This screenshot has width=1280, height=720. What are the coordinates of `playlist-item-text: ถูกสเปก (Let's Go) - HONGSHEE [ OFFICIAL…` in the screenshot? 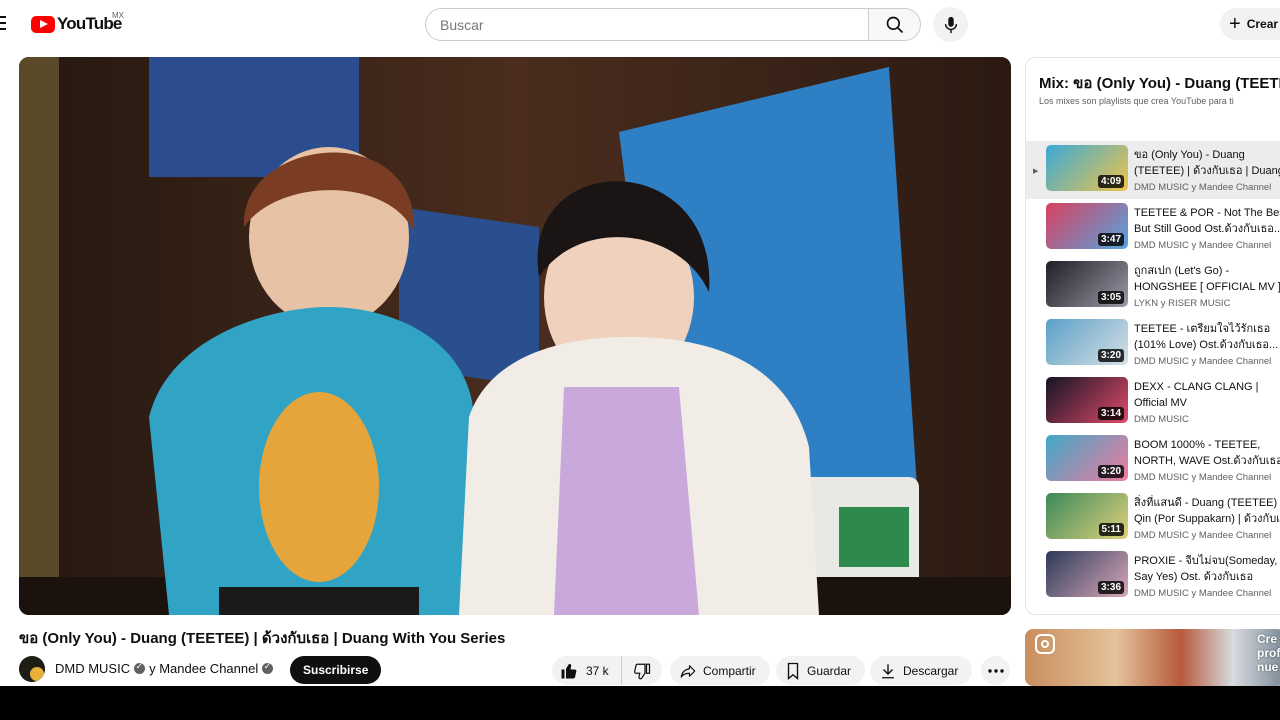 It's located at (1207, 286).